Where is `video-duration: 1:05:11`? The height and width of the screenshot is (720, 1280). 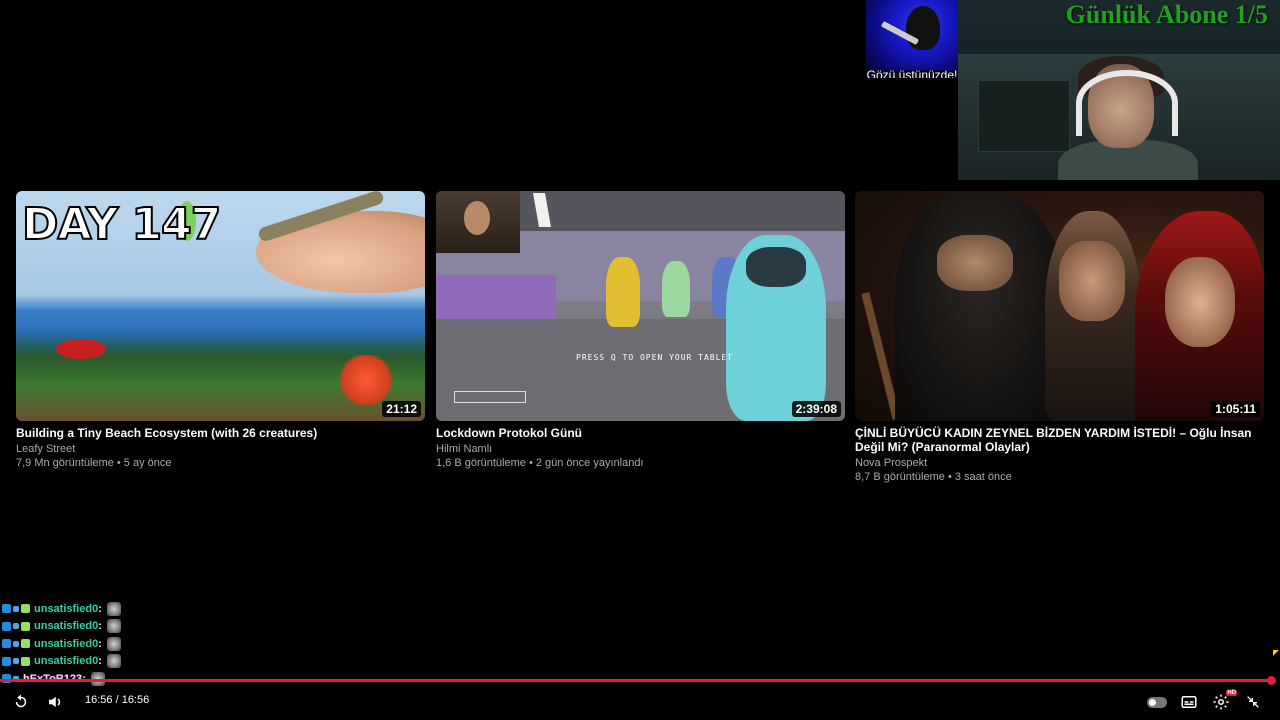 video-duration: 1:05:11 is located at coordinates (1235, 409).